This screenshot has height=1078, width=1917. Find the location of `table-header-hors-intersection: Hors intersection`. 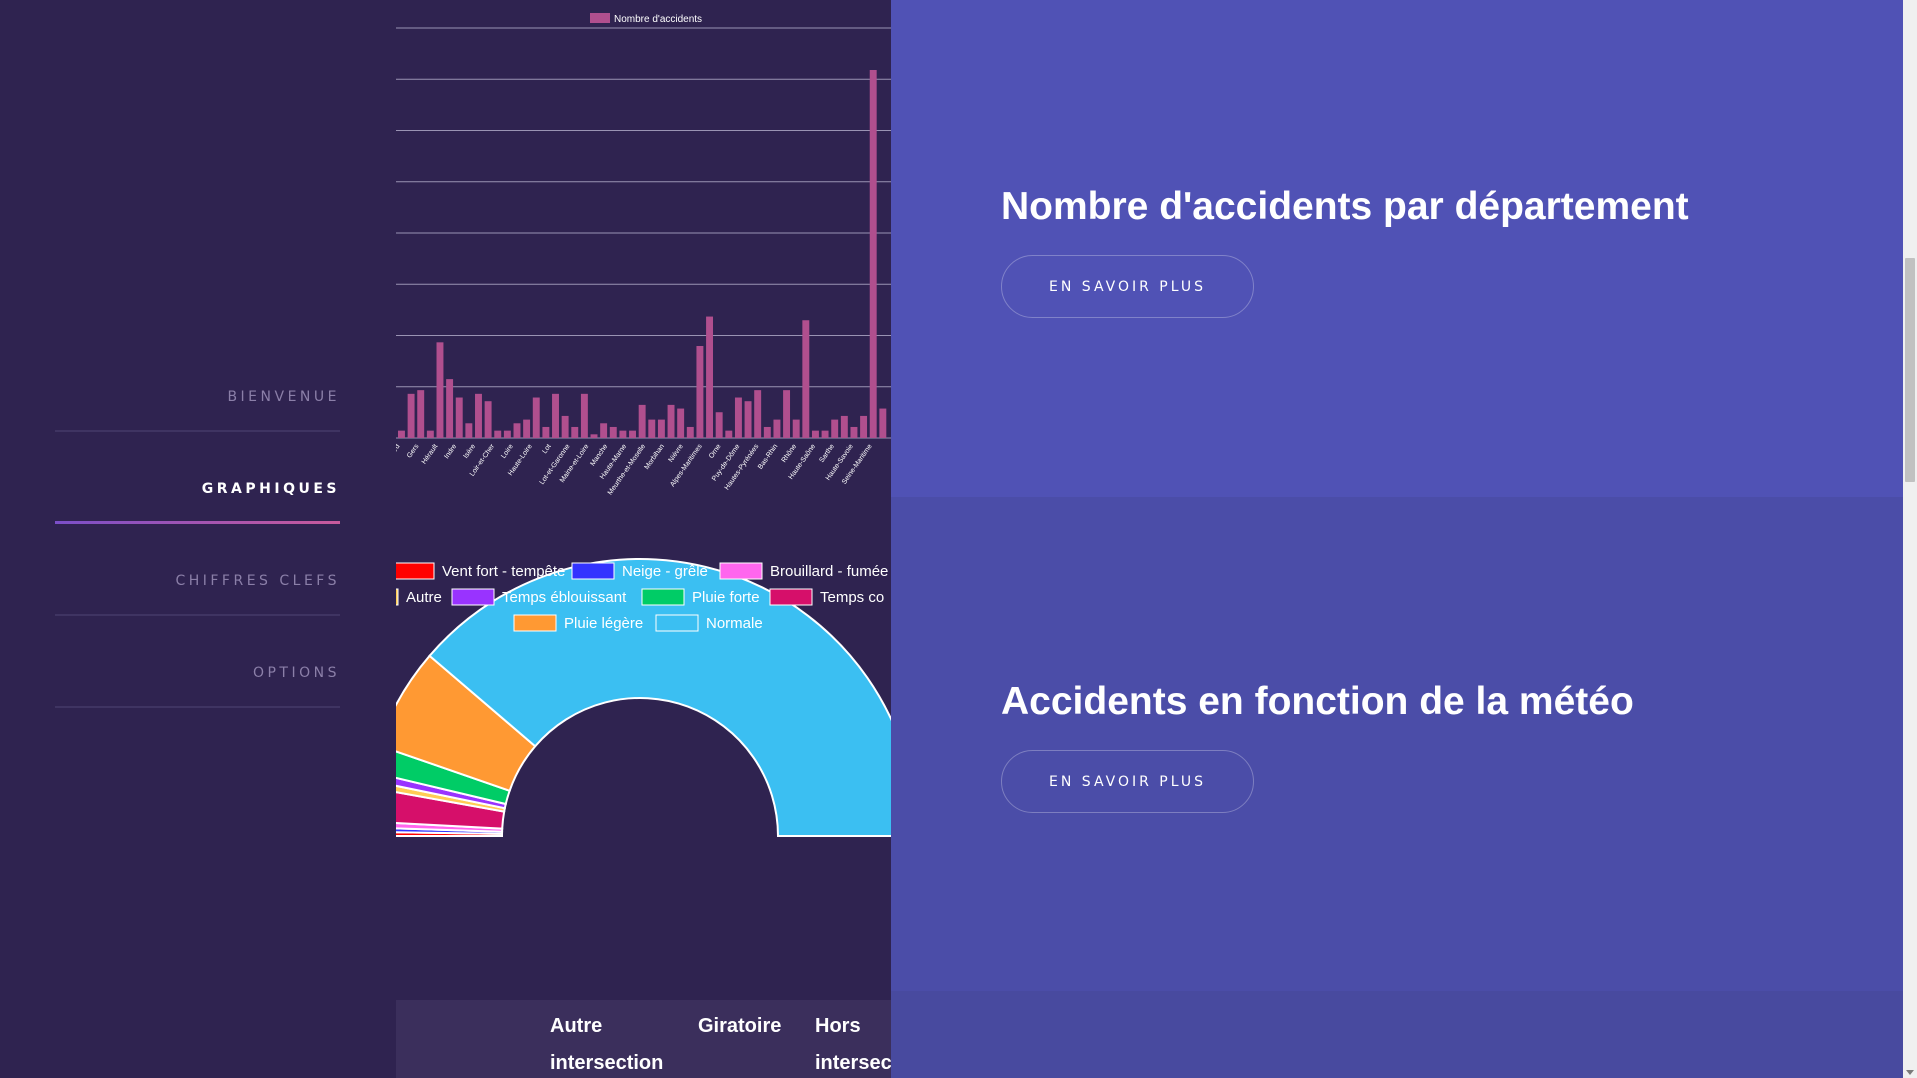

table-header-hors-intersection: Hors intersection is located at coordinates (853, 1044).